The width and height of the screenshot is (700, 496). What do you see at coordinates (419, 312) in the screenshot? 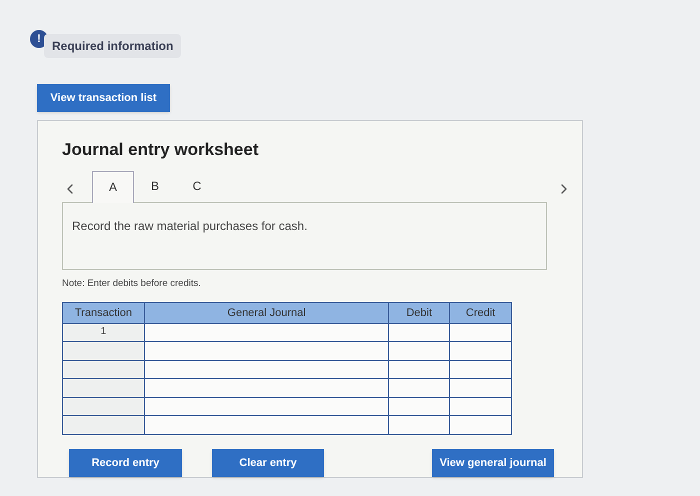
I see `column-header: Debit` at bounding box center [419, 312].